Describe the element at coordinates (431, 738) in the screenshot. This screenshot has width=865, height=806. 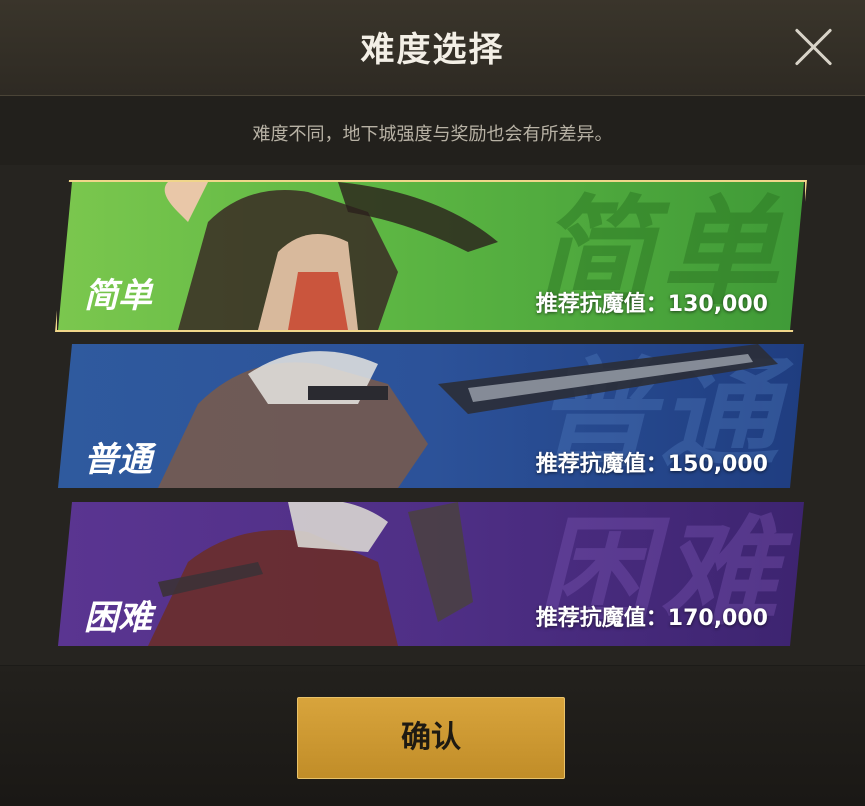
I see `confirm-button: 确认` at that location.